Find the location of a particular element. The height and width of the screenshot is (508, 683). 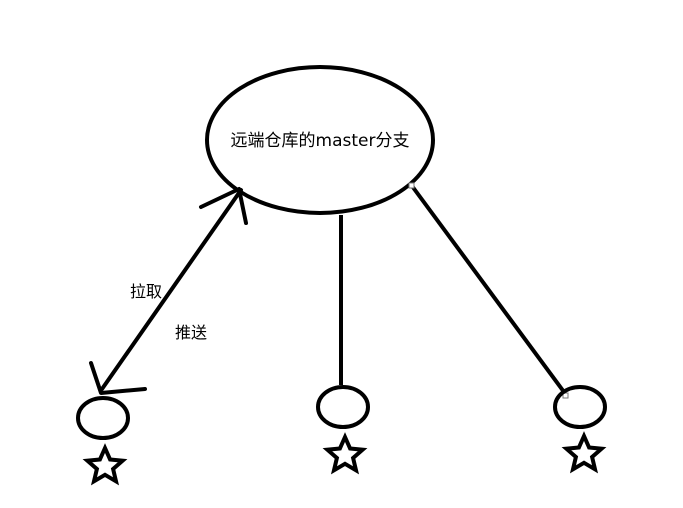

push-label: 推送 is located at coordinates (191, 332).